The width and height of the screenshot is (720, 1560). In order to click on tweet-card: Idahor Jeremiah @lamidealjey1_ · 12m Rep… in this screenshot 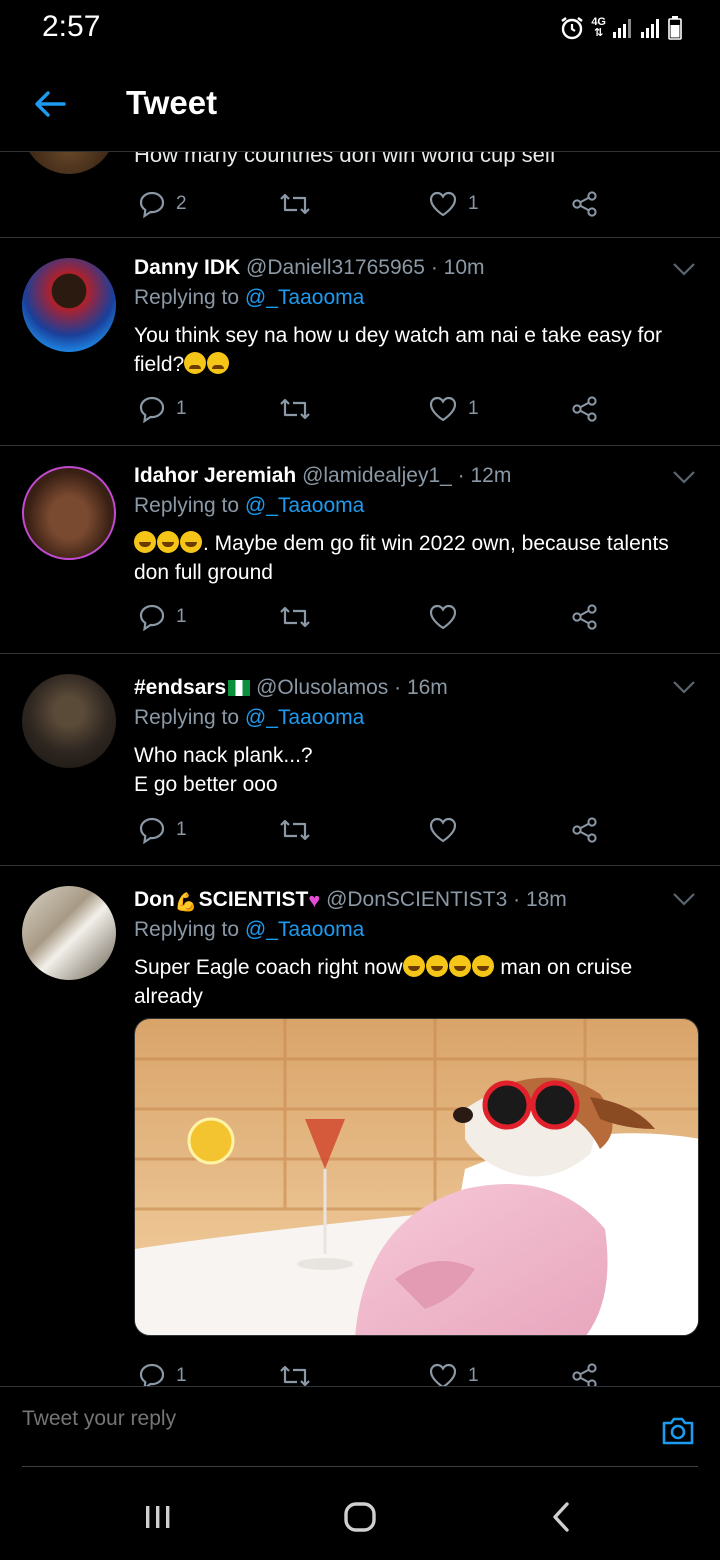, I will do `click(360, 550)`.